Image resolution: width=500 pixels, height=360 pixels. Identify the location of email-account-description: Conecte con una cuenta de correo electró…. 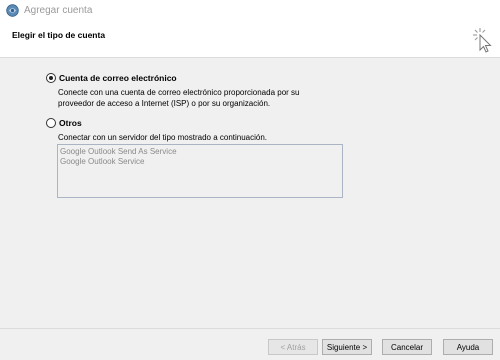
(179, 98).